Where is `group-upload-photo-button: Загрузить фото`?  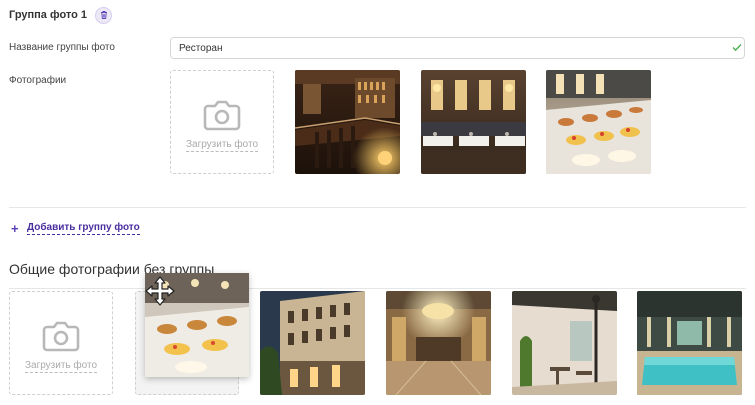
group-upload-photo-button: Загрузить фото is located at coordinates (222, 122).